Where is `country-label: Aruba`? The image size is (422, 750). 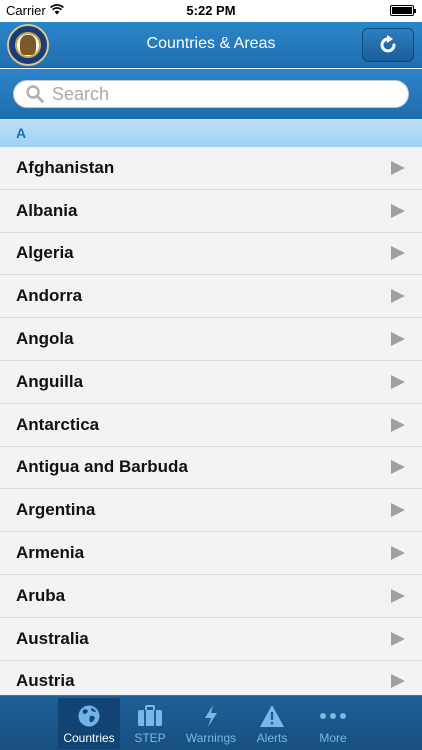
country-label: Aruba is located at coordinates (41, 595).